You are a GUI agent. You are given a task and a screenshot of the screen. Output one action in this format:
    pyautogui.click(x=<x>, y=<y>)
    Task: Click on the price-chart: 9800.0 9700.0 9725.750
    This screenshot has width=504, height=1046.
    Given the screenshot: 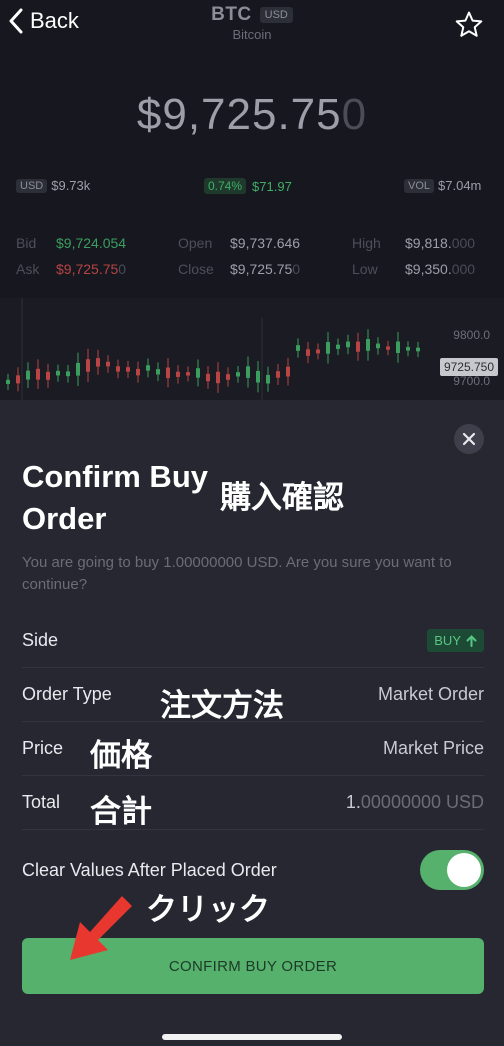 What is the action you would take?
    pyautogui.click(x=252, y=353)
    